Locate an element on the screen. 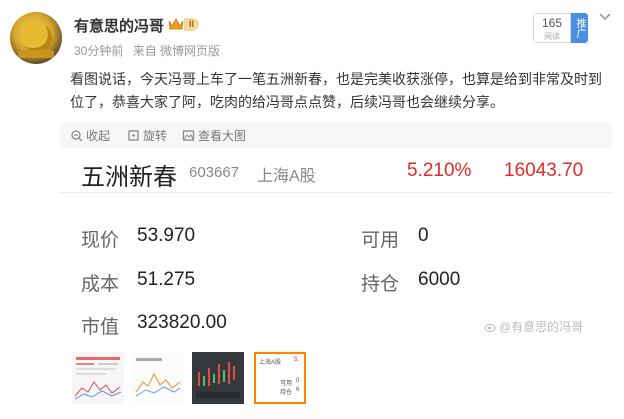 The height and width of the screenshot is (419, 624). current-price-value: 53.970 is located at coordinates (166, 235).